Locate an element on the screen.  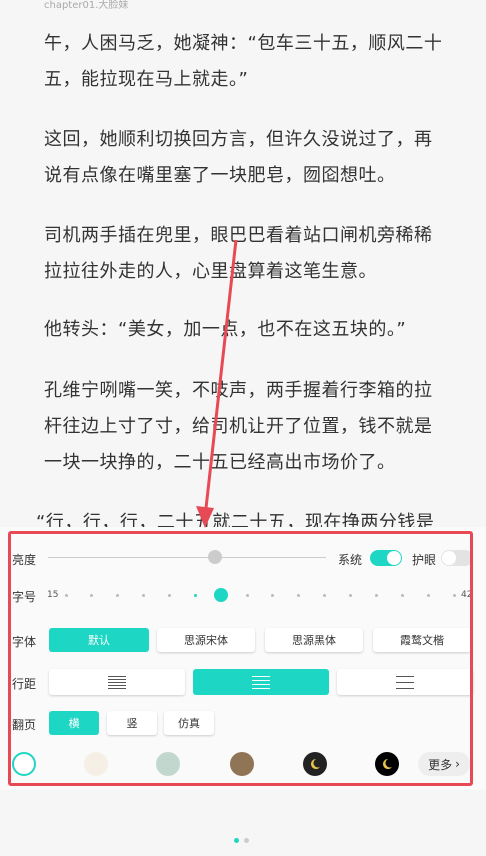
paragraph-2: 这回，她顺利切换回方言，但许久没说过了，再说有点像在嘴里塞了一块肥皂，囫囵想吐。 is located at coordinates (238, 157).